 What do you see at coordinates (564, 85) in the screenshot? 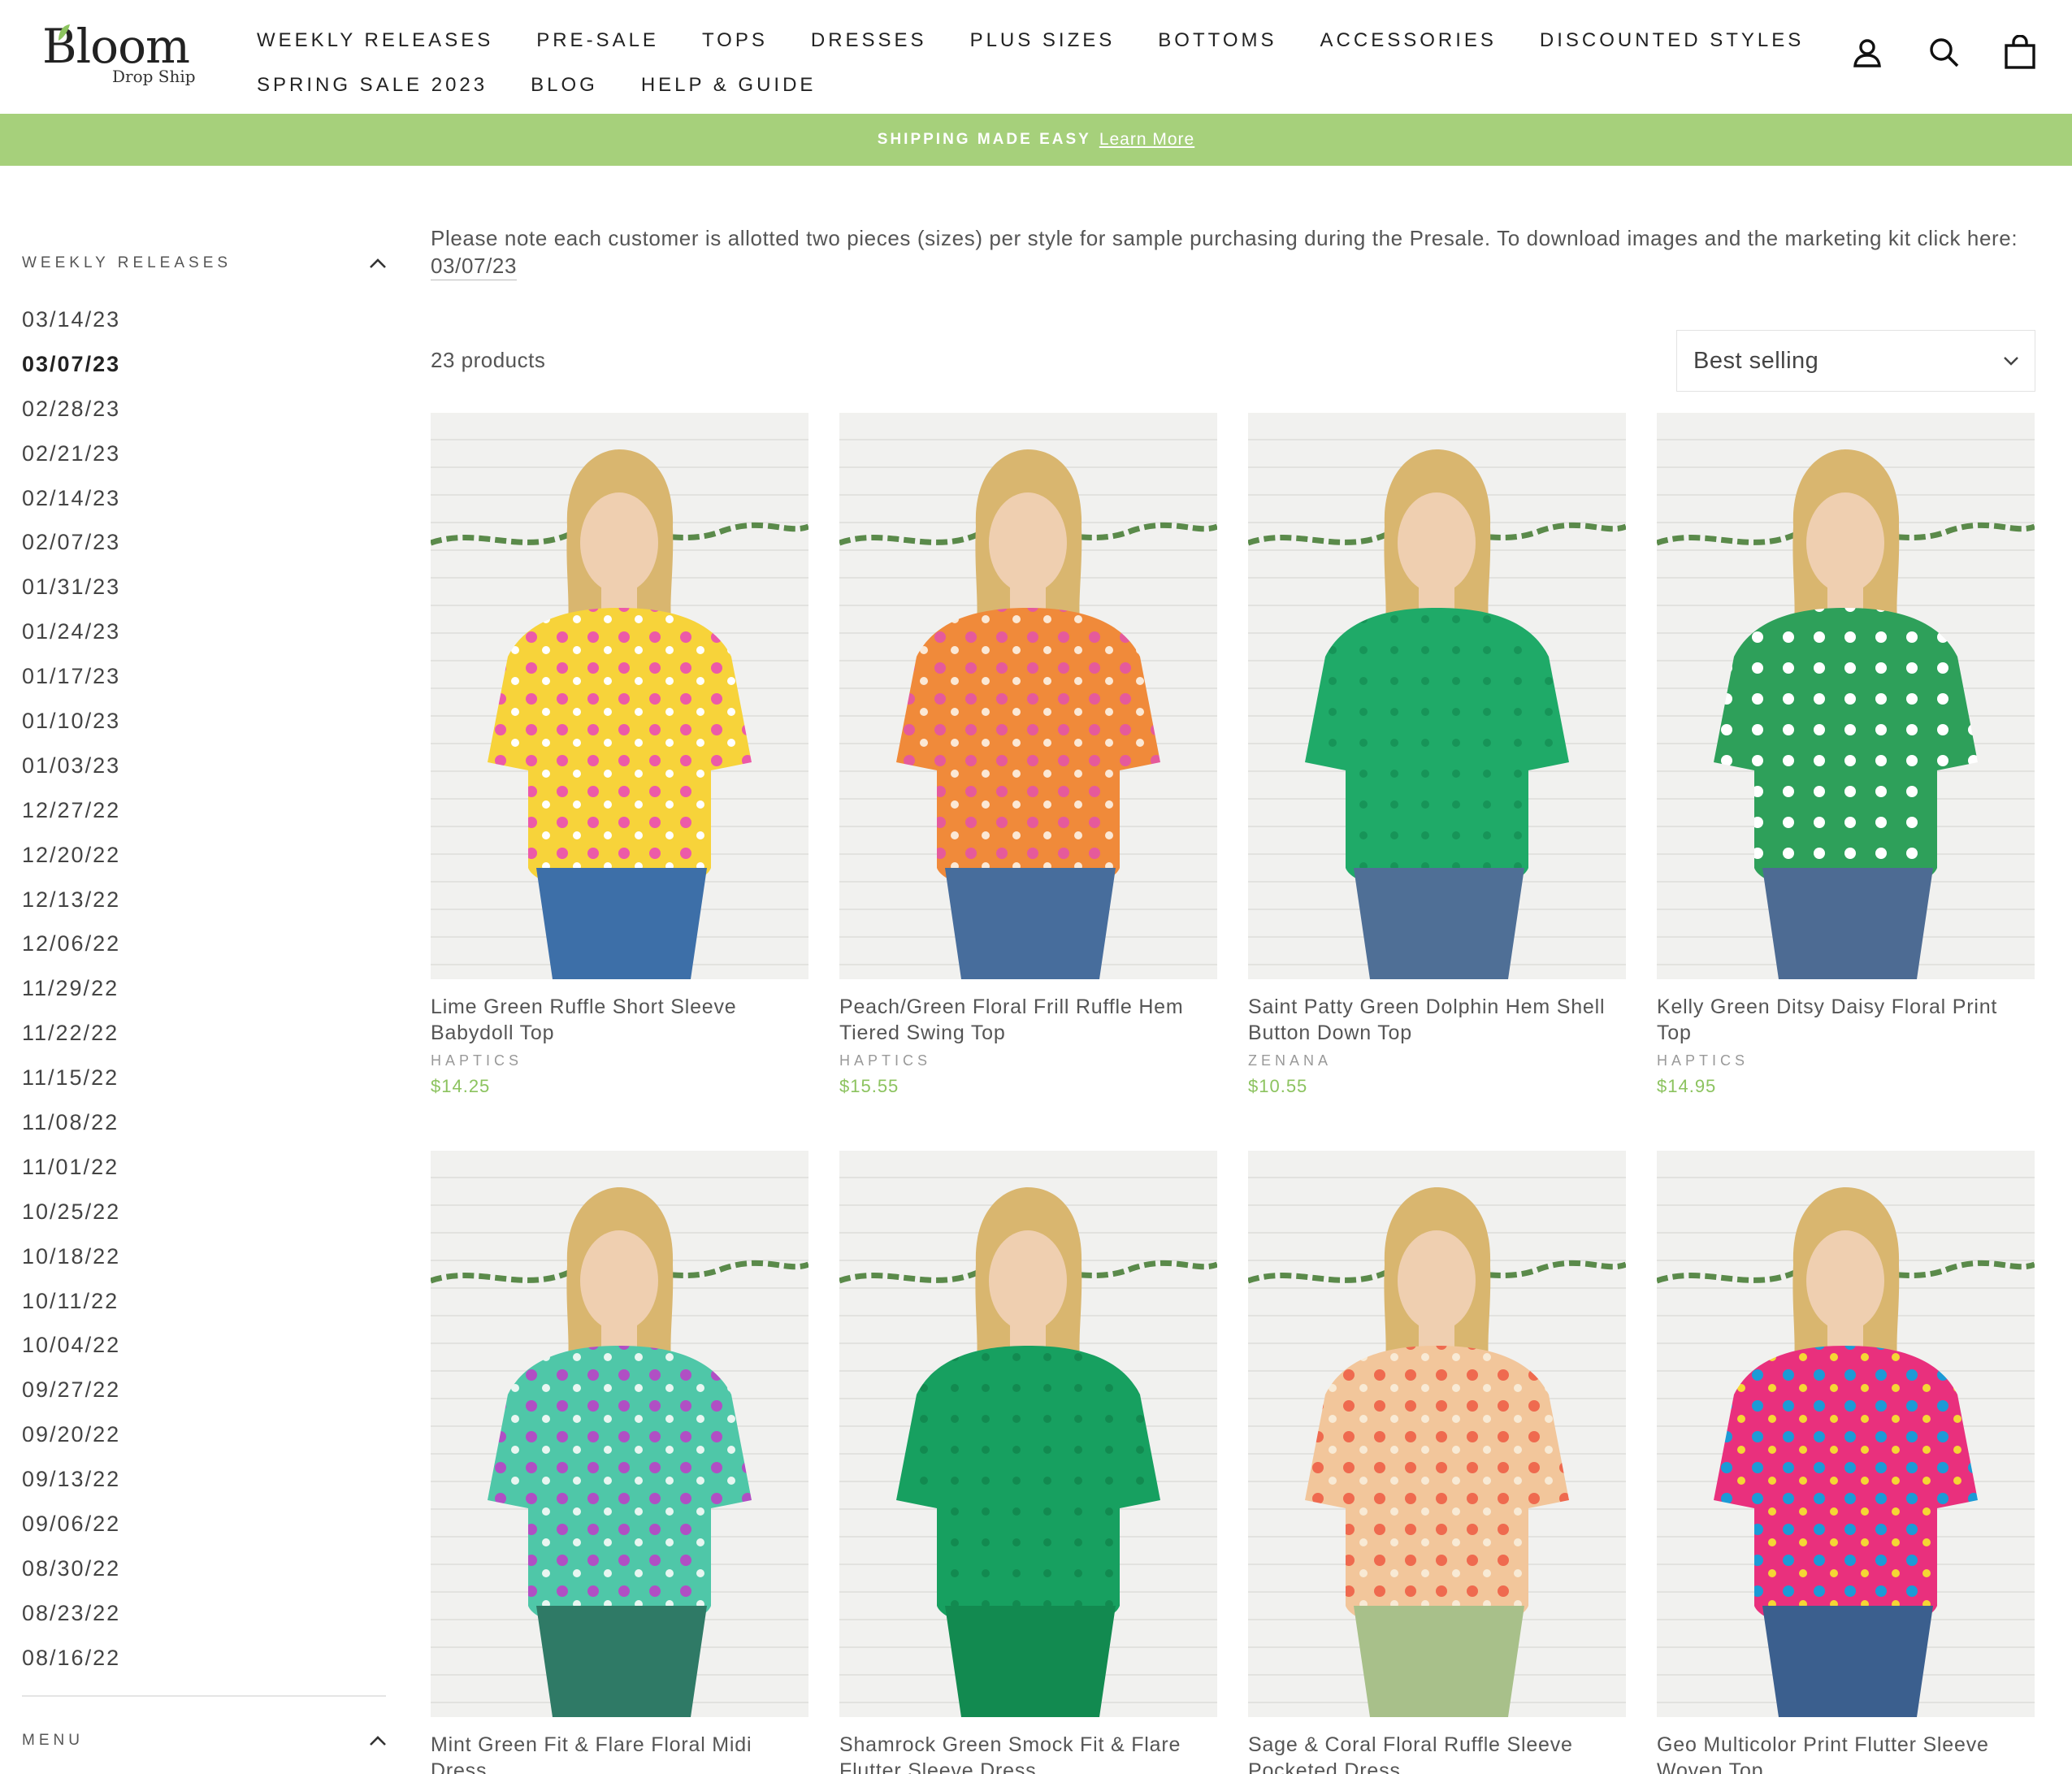
I see `nav-item-blog: BLOG` at bounding box center [564, 85].